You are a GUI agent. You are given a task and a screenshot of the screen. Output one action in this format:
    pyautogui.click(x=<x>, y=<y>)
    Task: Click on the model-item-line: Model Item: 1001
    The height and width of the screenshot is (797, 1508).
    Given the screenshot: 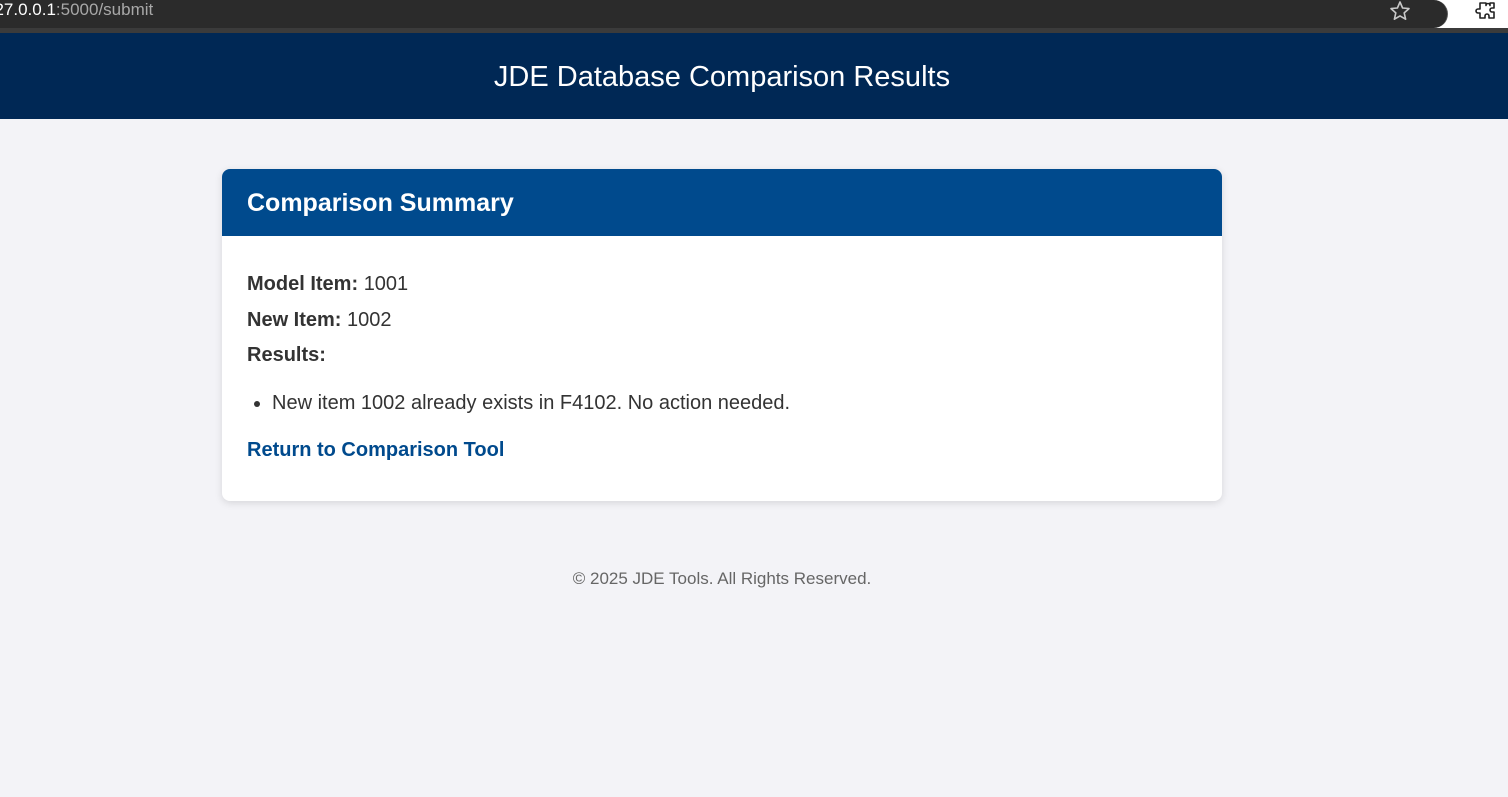 What is the action you would take?
    pyautogui.click(x=327, y=284)
    